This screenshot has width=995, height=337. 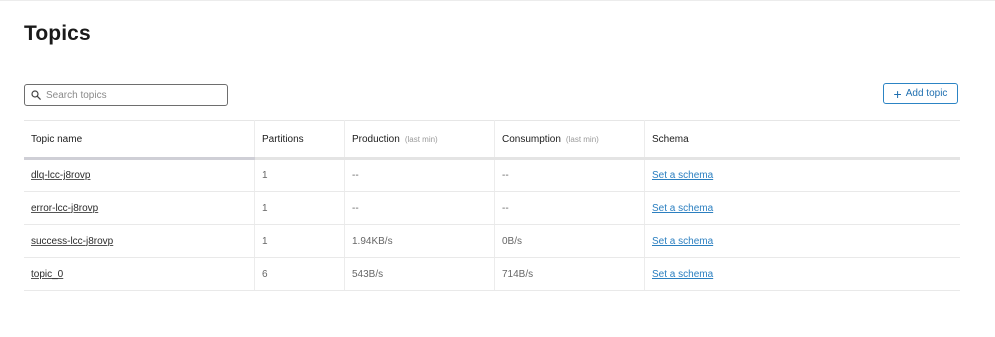 I want to click on table-row: error-lcc-j8rovp 1 -- -- Set a schema, so click(x=492, y=208).